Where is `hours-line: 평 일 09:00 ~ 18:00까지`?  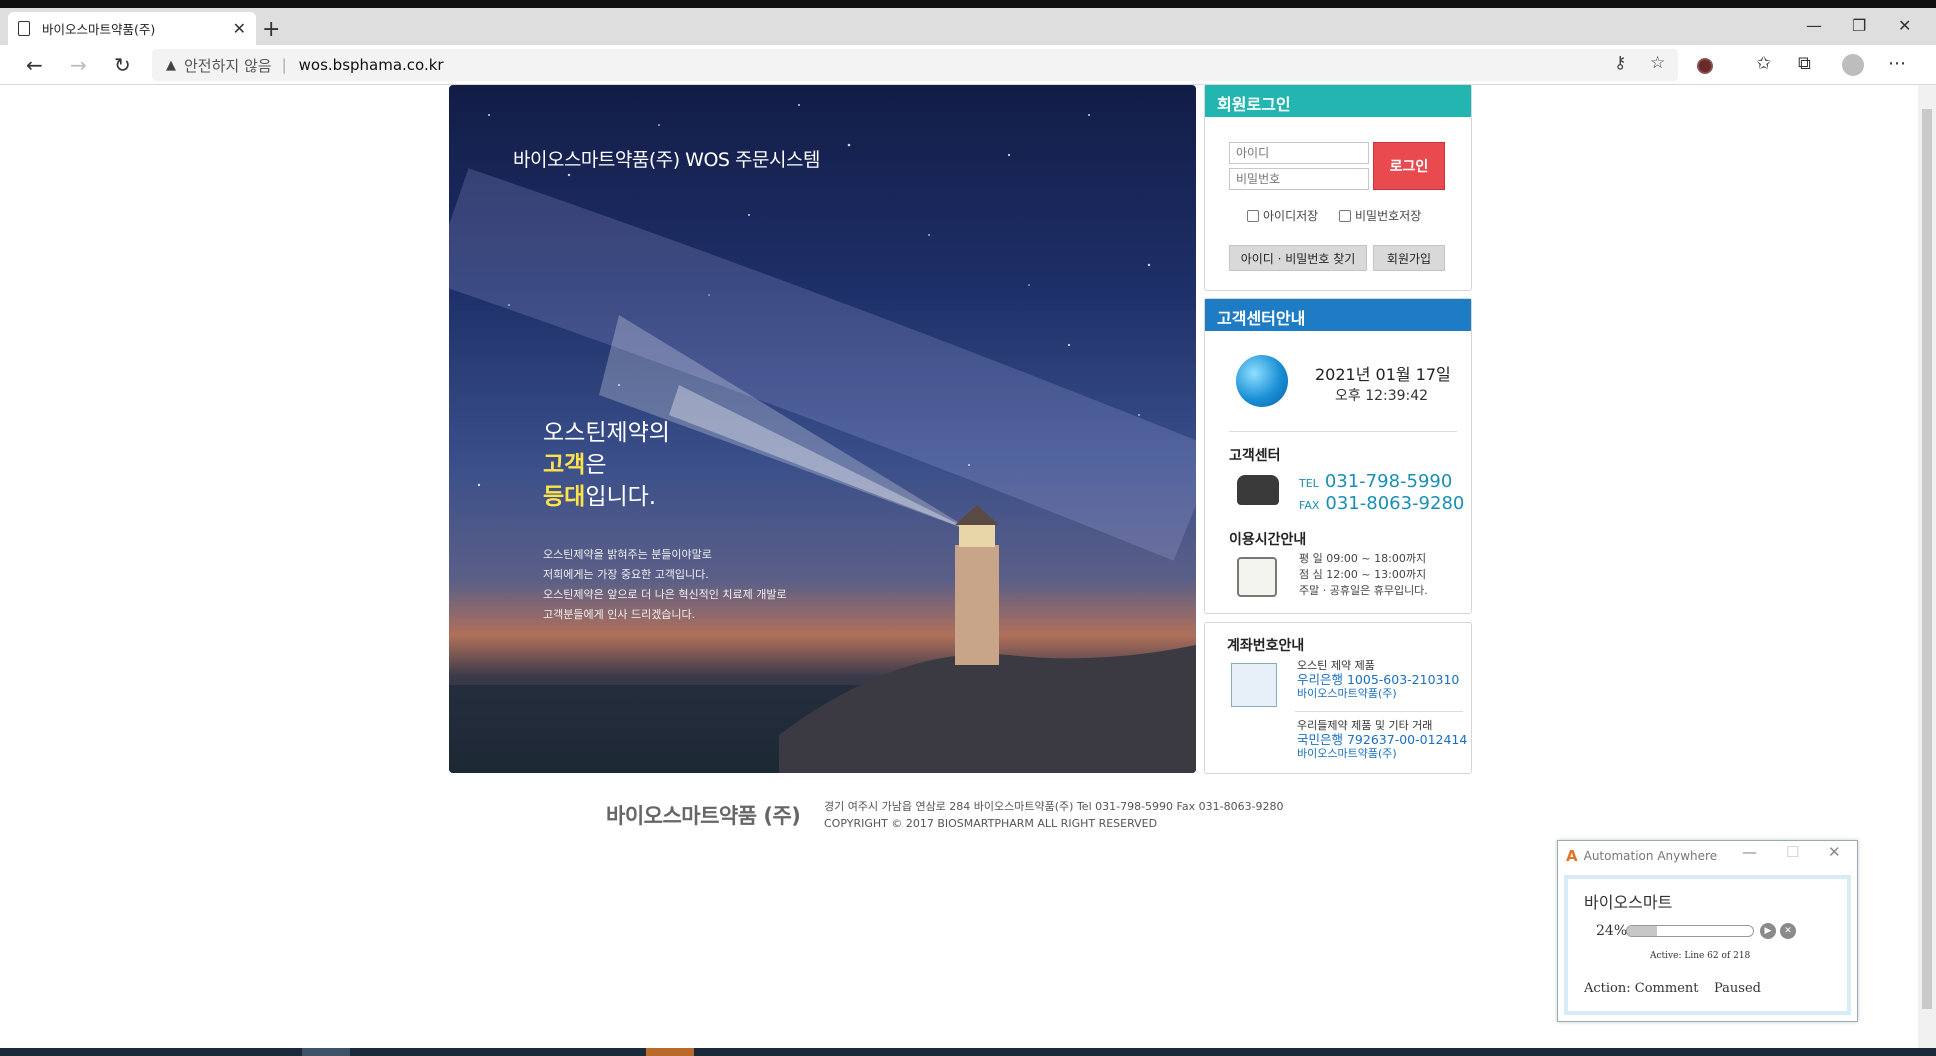
hours-line: 평 일 09:00 ~ 18:00까지 is located at coordinates (1363, 558).